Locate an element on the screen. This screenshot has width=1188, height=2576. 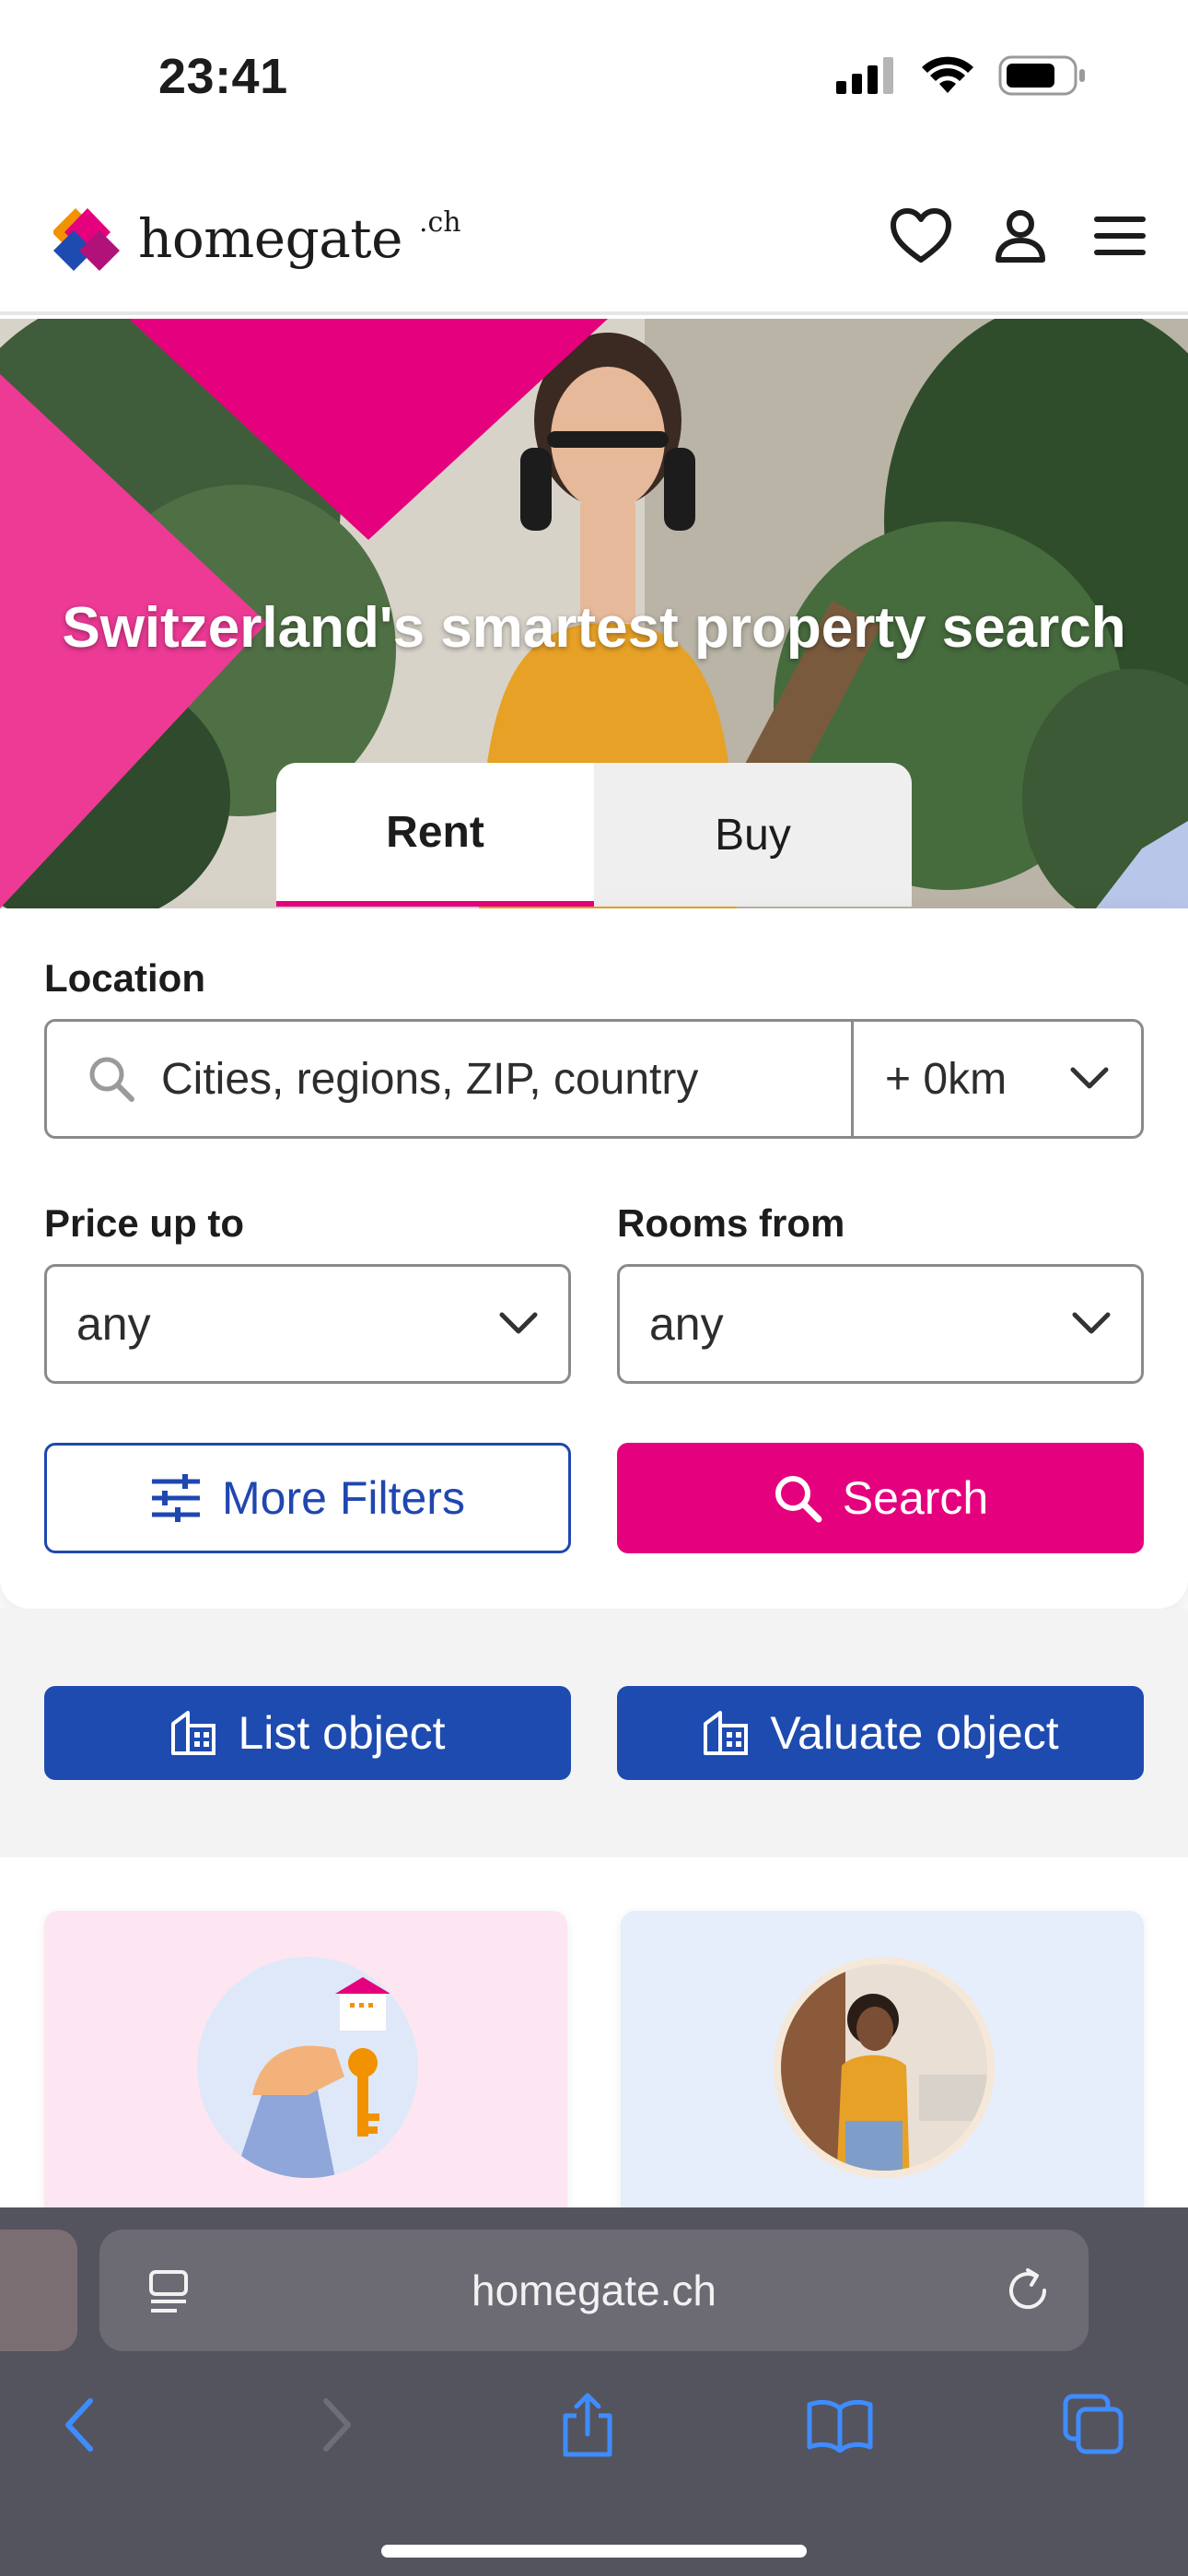
forward-button is located at coordinates (337, 2425).